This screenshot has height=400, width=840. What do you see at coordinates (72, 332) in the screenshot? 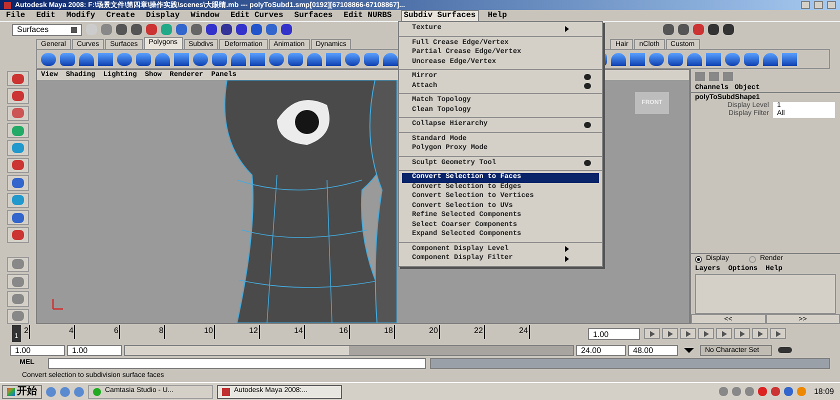
I see `frame-tick-label: 4` at bounding box center [72, 332].